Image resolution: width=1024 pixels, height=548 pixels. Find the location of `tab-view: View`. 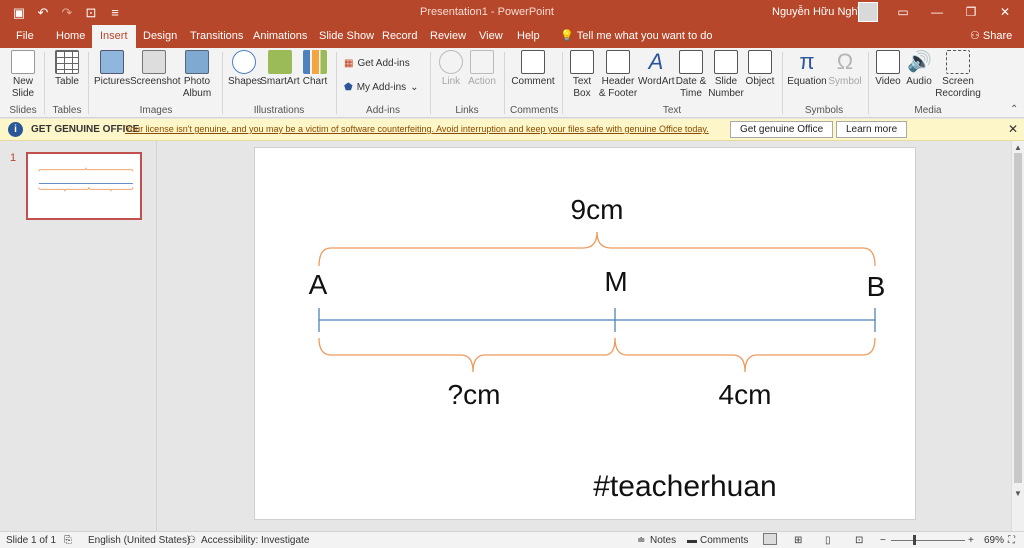

tab-view: View is located at coordinates (491, 36).